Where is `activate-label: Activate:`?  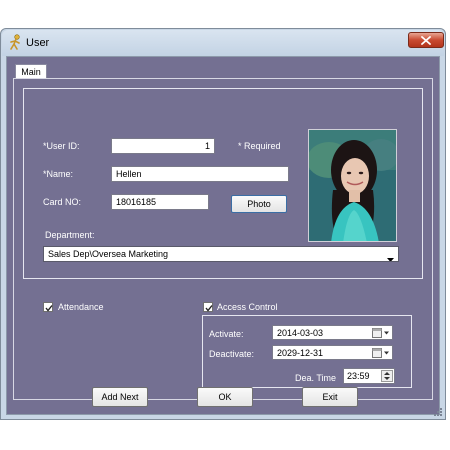 activate-label: Activate: is located at coordinates (226, 334).